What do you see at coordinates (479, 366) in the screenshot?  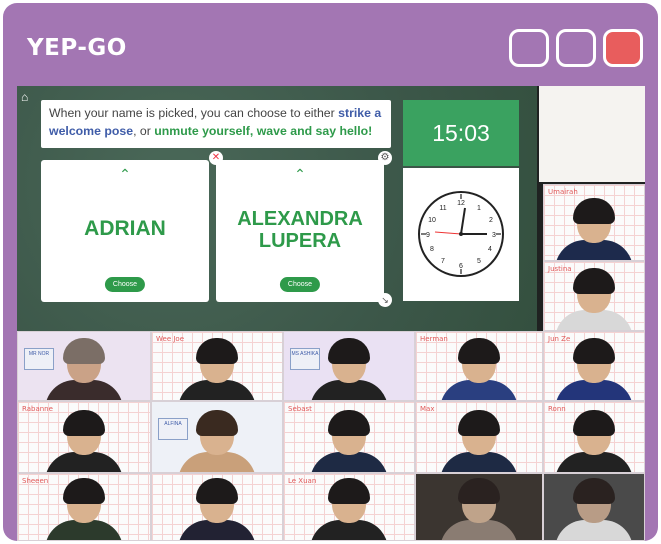 I see `video-tile: Herman` at bounding box center [479, 366].